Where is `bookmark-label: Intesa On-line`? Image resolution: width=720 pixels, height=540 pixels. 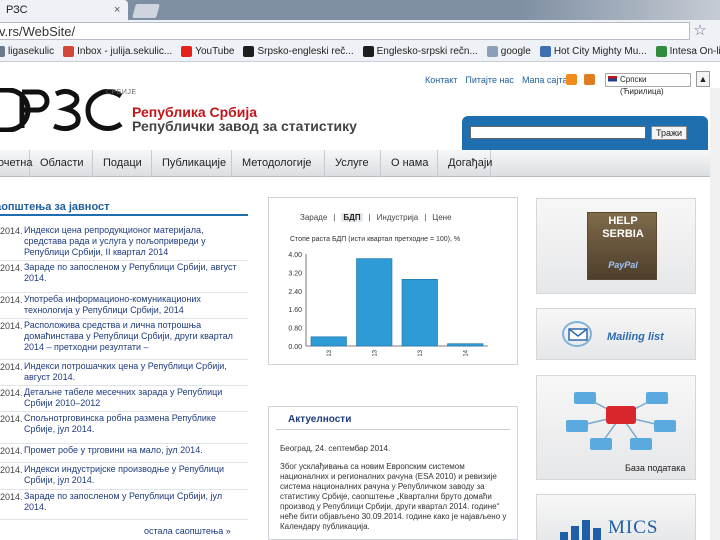
bookmark-label: Intesa On-line is located at coordinates (694, 51).